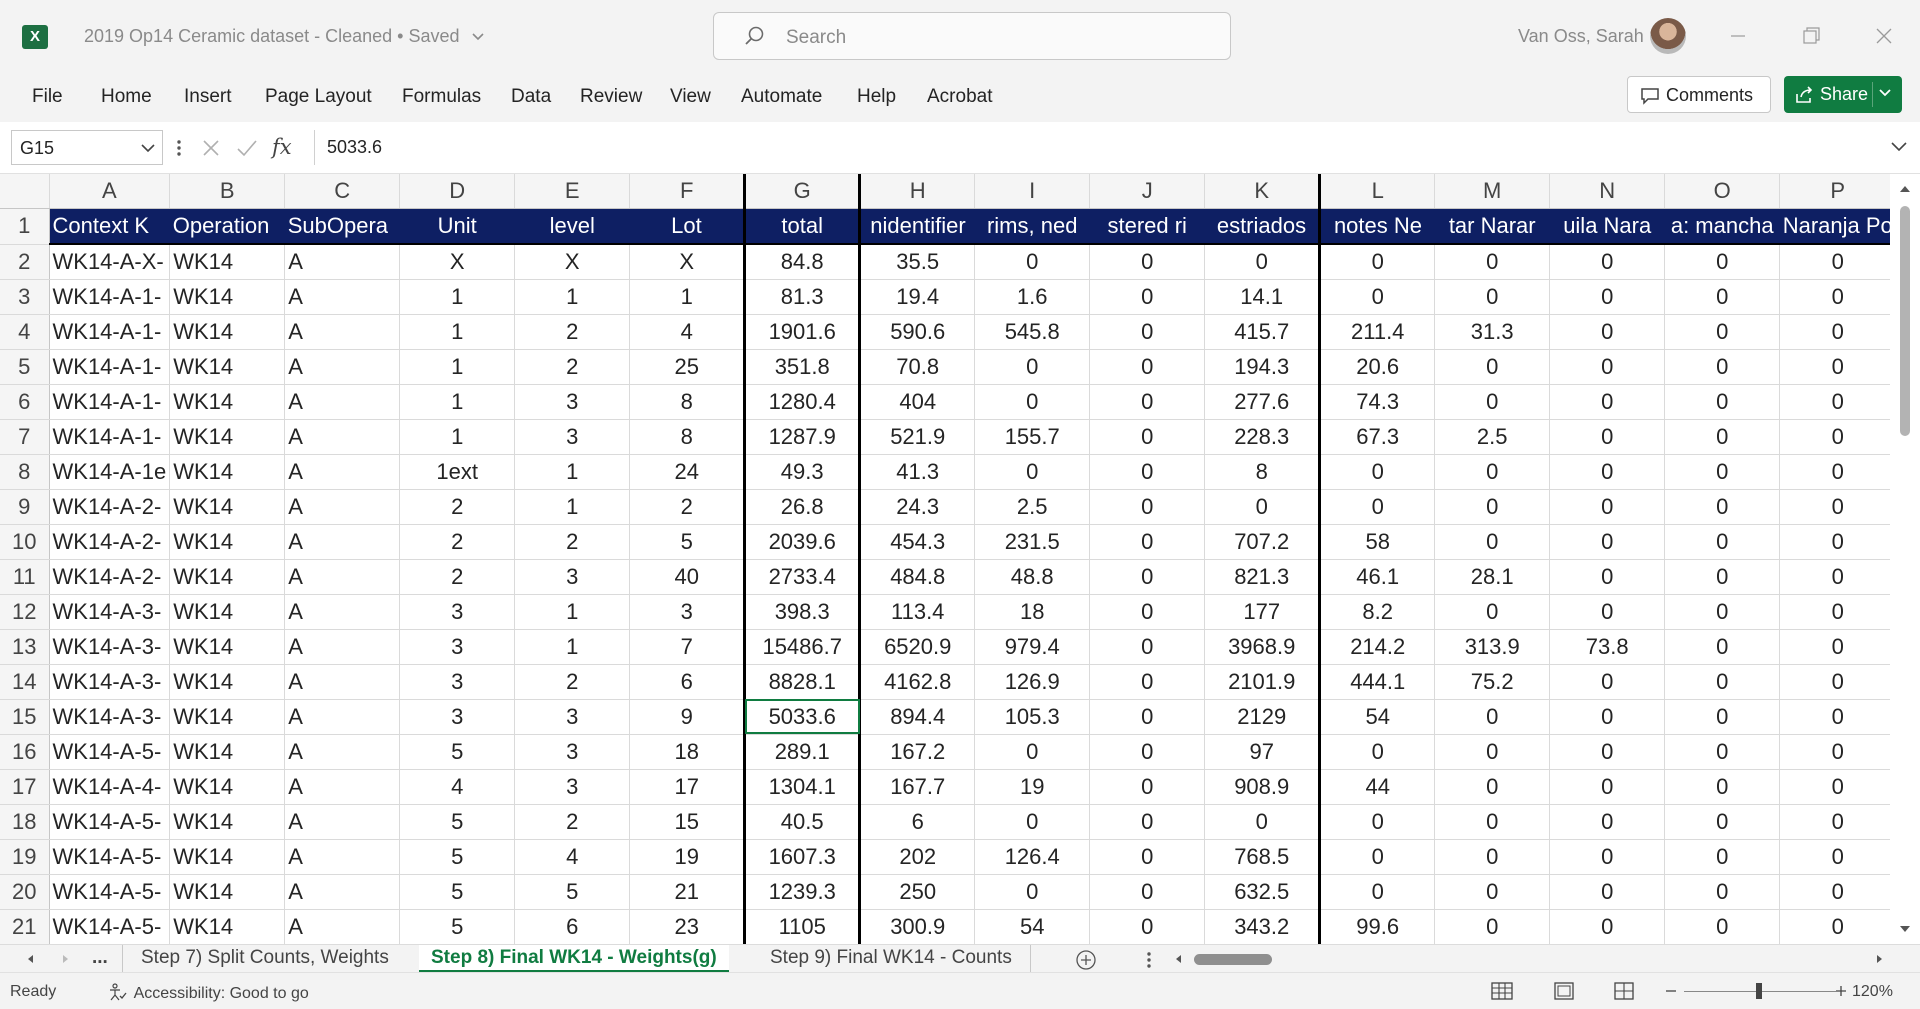  Describe the element at coordinates (1492, 437) in the screenshot. I see `grid-cell: 2.5` at that location.